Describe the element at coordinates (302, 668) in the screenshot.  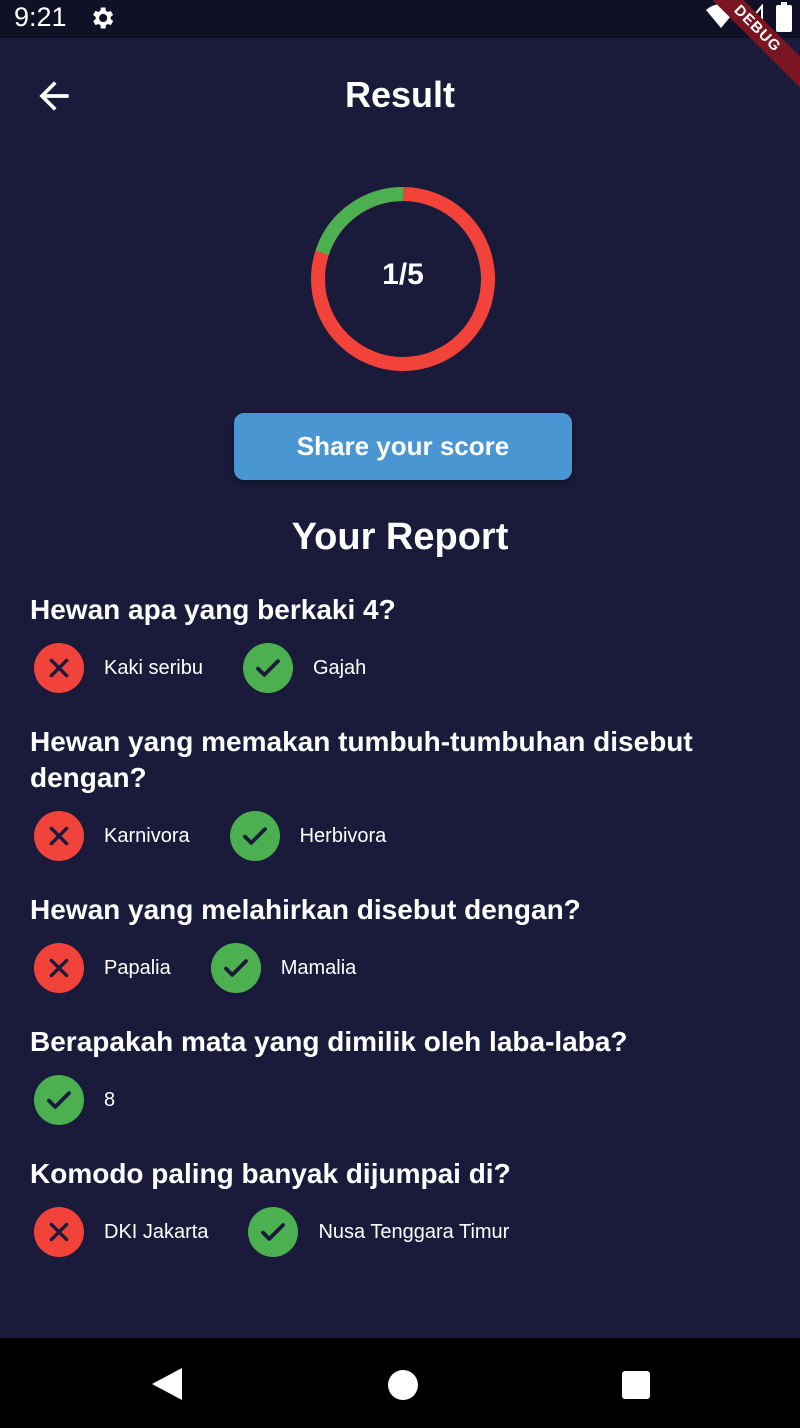
I see `correct-answer: Gajah` at that location.